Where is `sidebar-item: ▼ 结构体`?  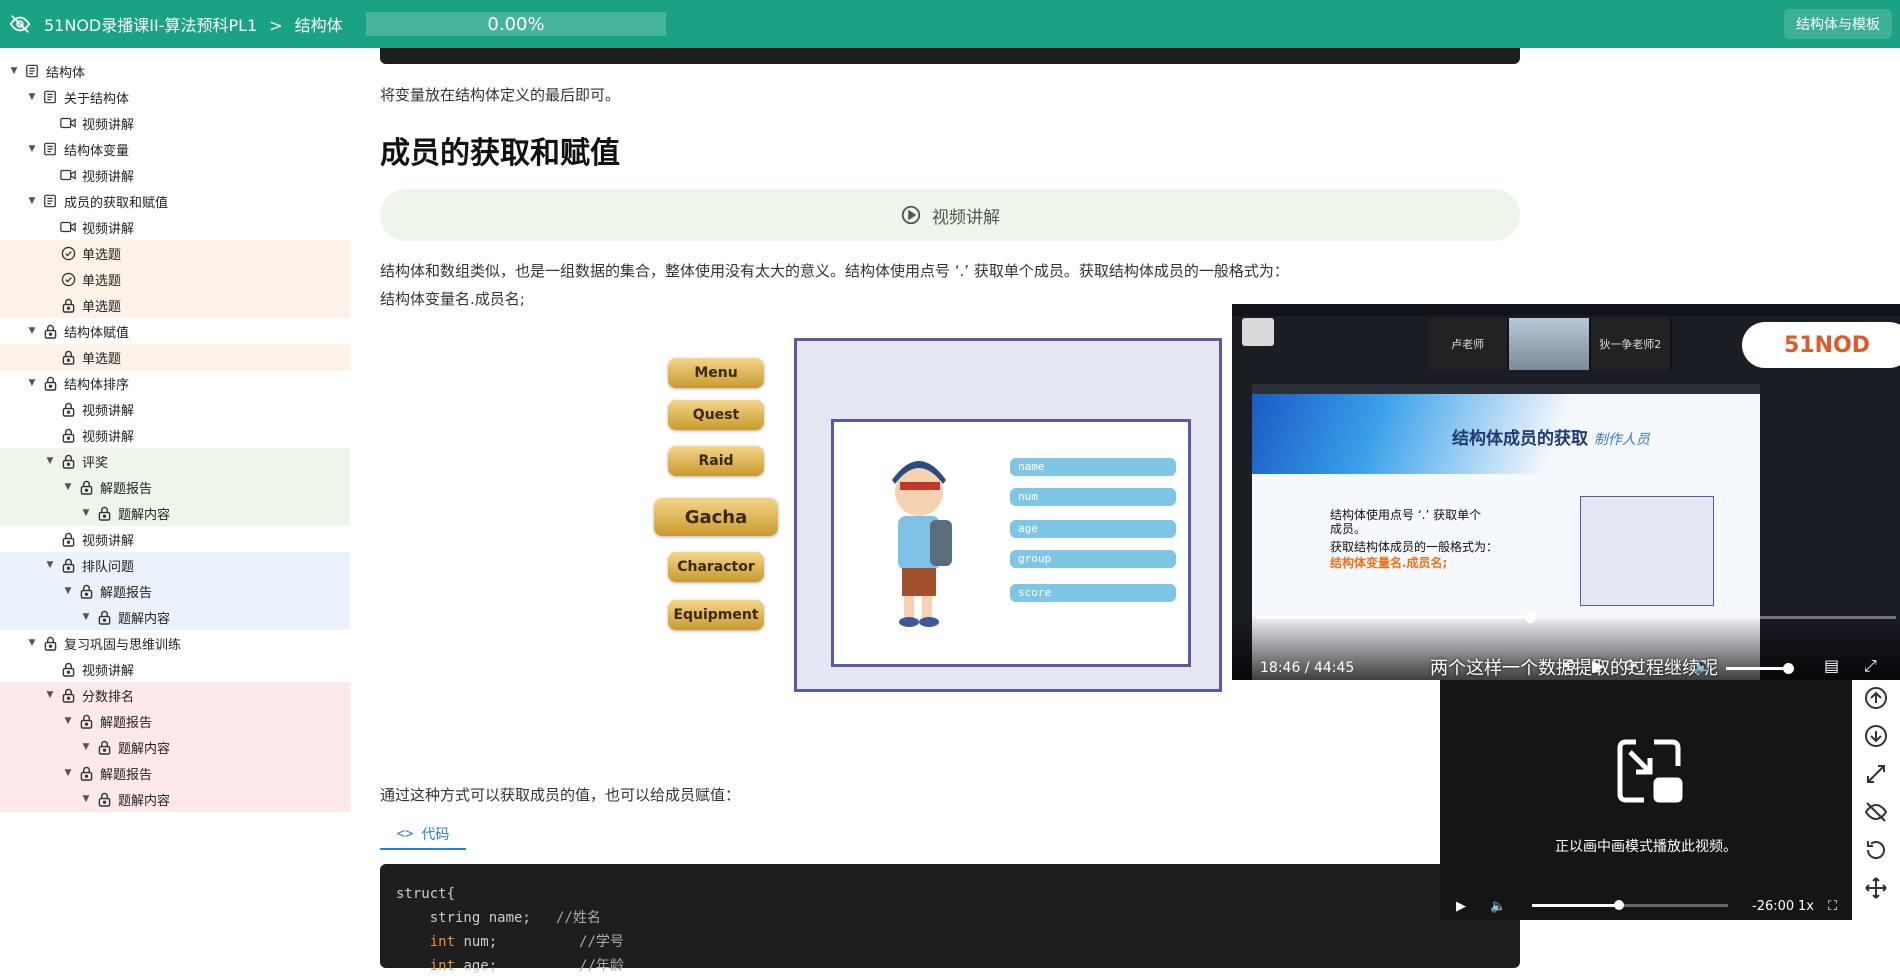
sidebar-item: ▼ 结构体 is located at coordinates (175, 71).